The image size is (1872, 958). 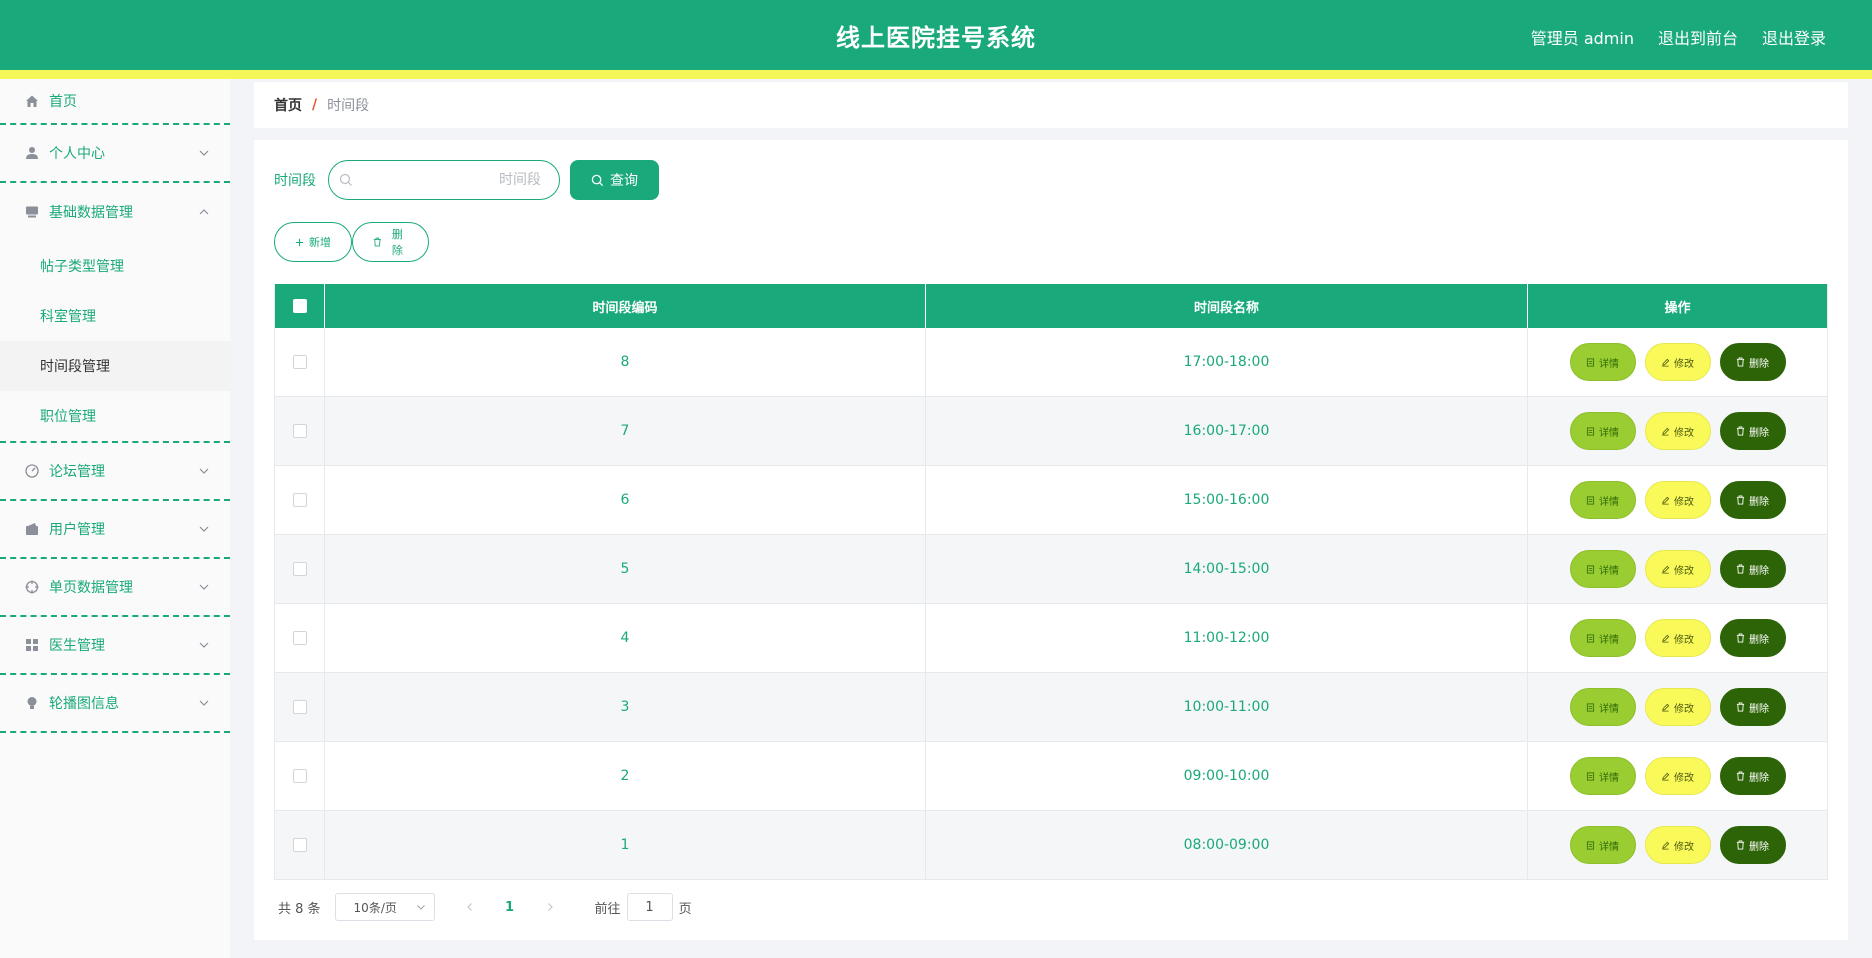 What do you see at coordinates (649, 907) in the screenshot?
I see `goto-page-input` at bounding box center [649, 907].